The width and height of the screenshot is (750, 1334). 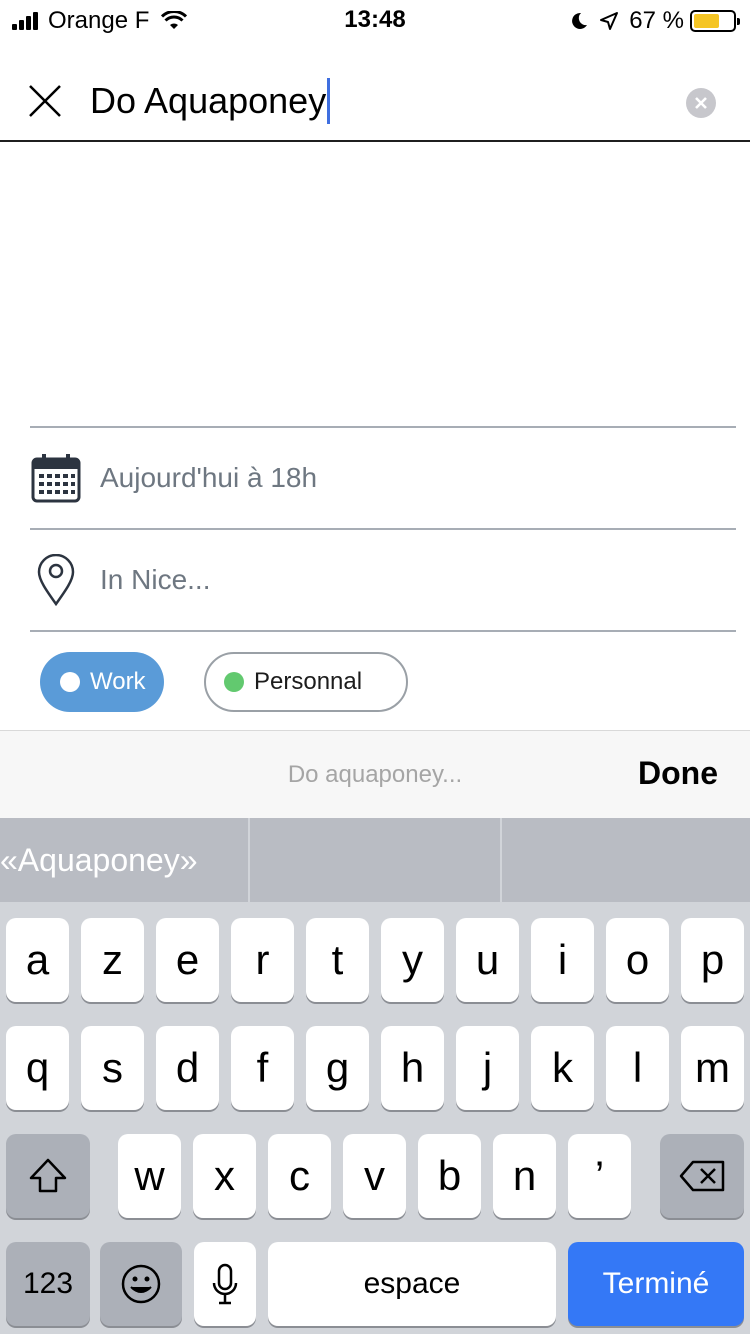 I want to click on key-q: q, so click(x=37, y=1068).